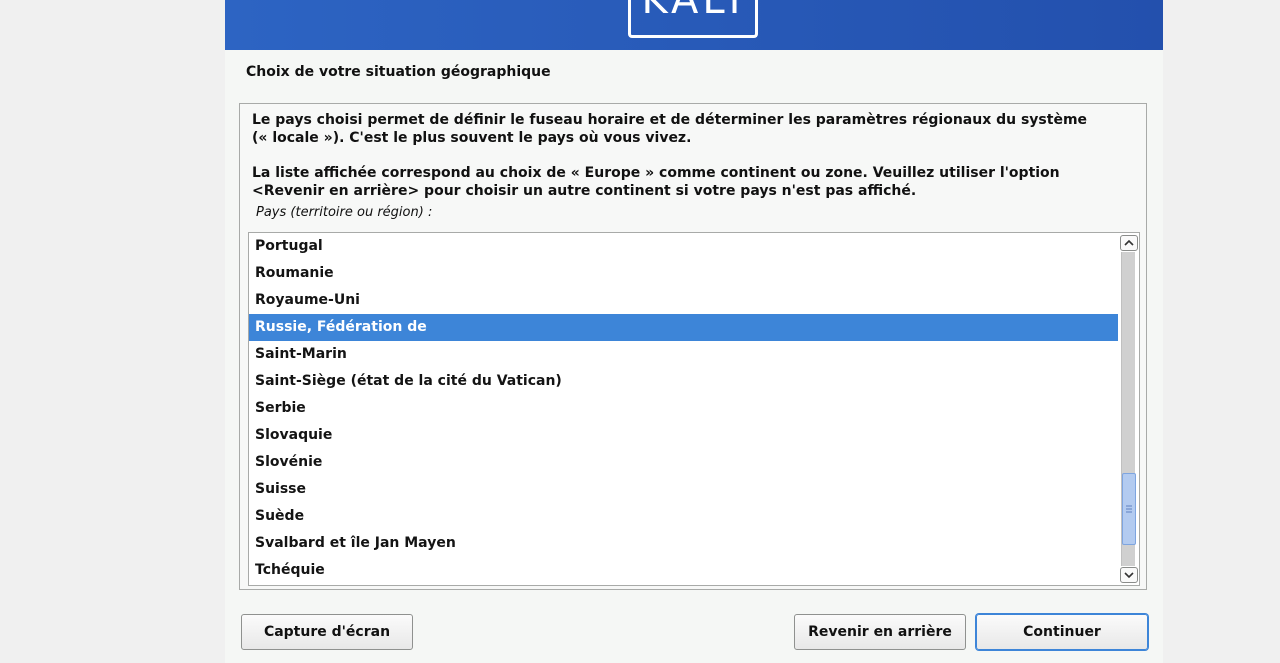  I want to click on country-list-label: Pays (territoire ou région) :, so click(344, 212).